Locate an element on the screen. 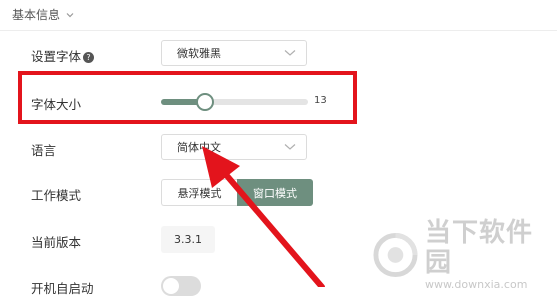 The width and height of the screenshot is (557, 297). watermark-url: www.downxia.com is located at coordinates (476, 284).